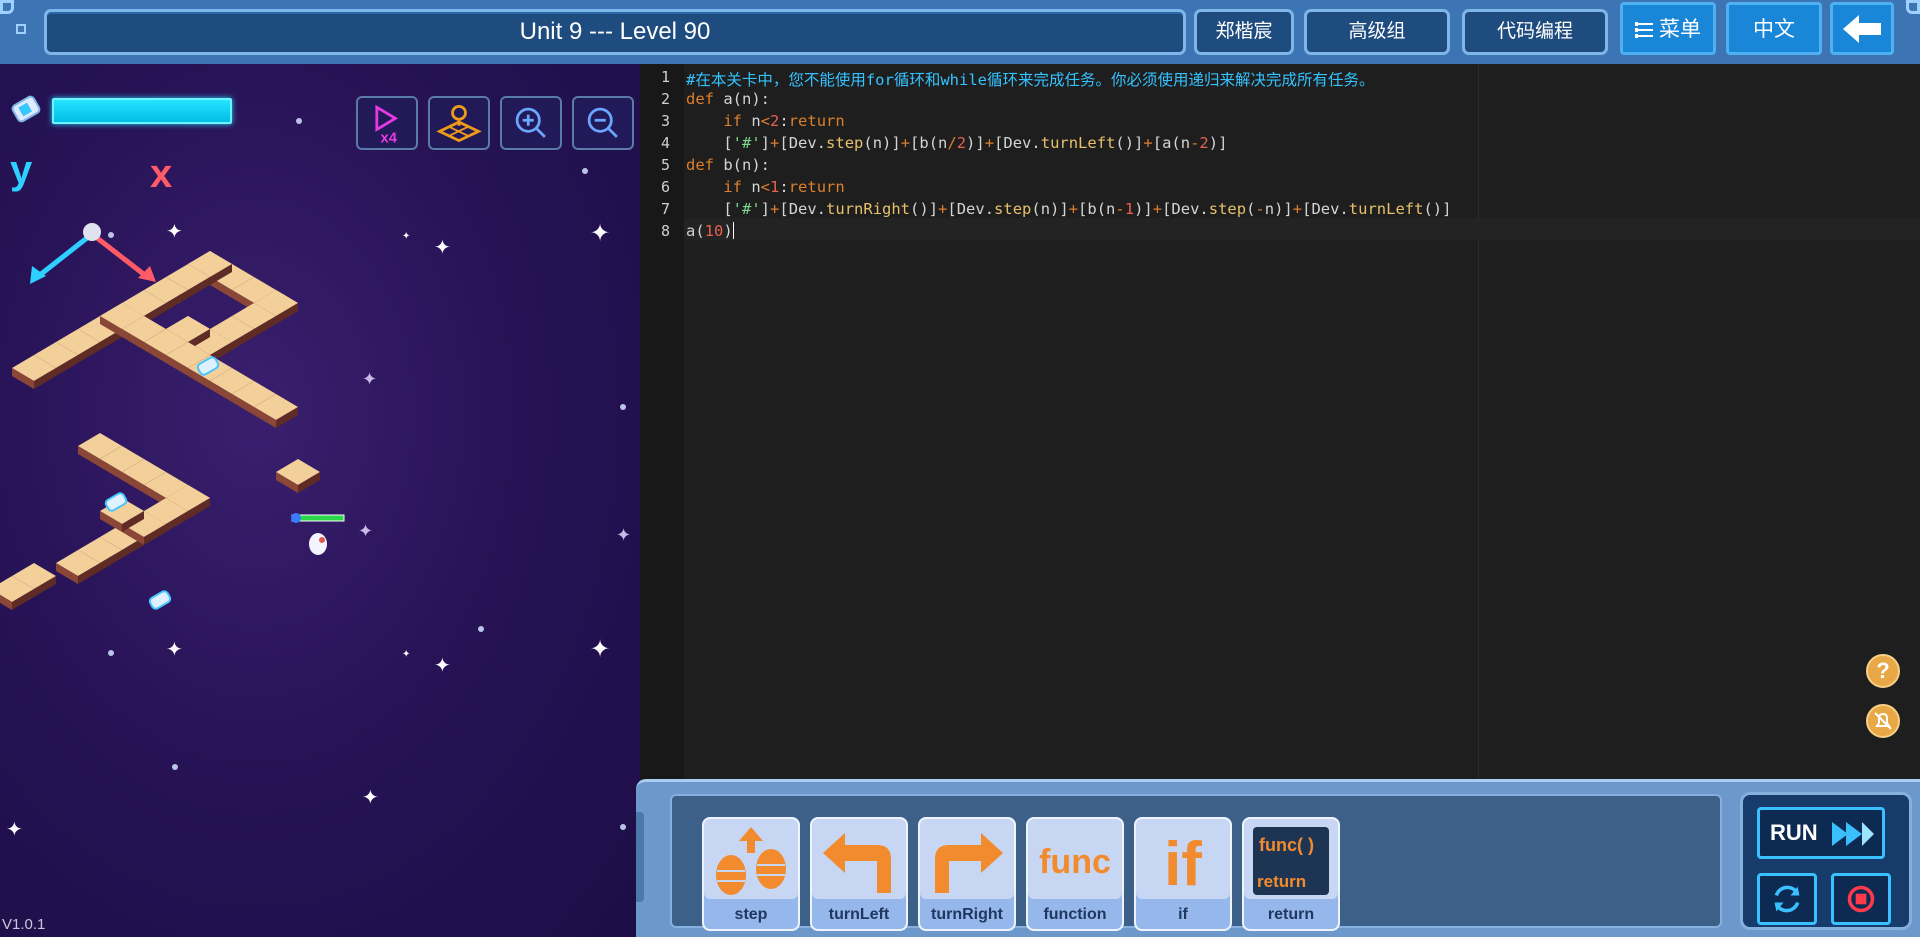  Describe the element at coordinates (1244, 32) in the screenshot. I see `user-name-button: 郑楷宸` at that location.